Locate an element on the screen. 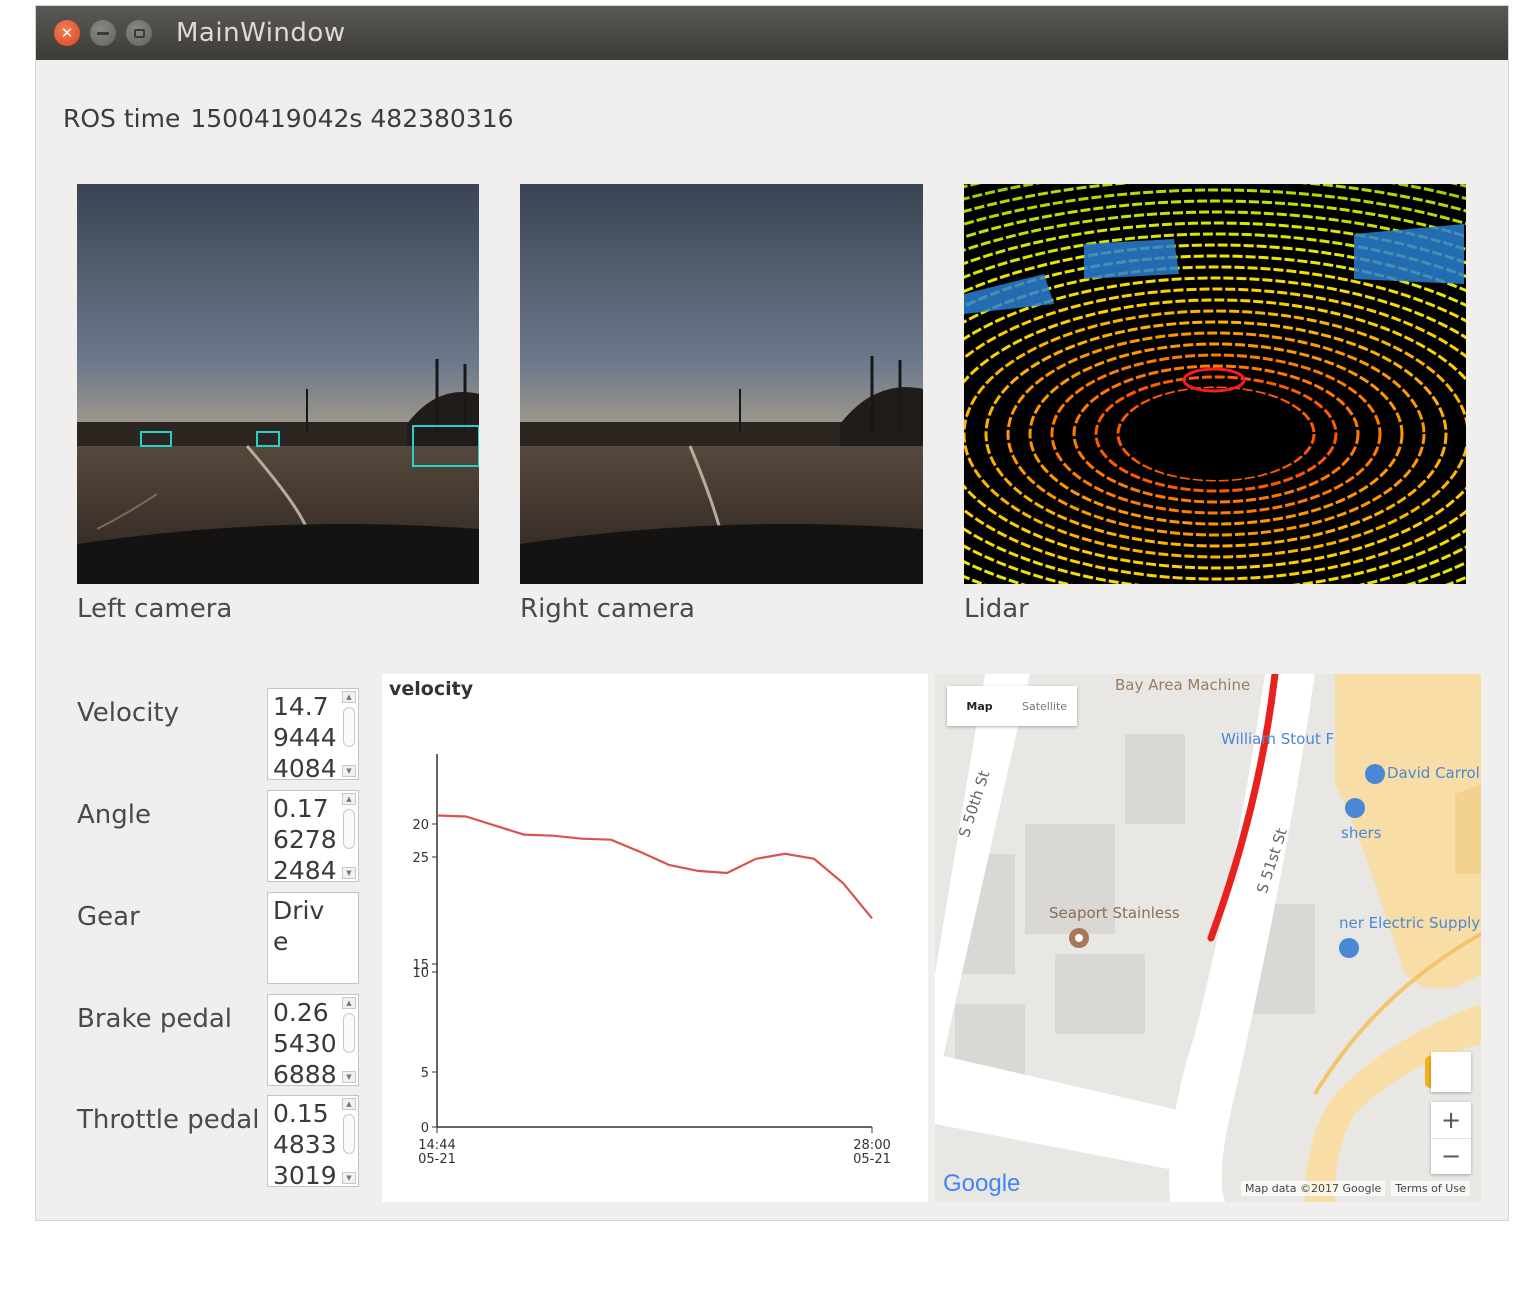 The height and width of the screenshot is (1314, 1538). x-tick-label: 28:00 is located at coordinates (871, 1145).